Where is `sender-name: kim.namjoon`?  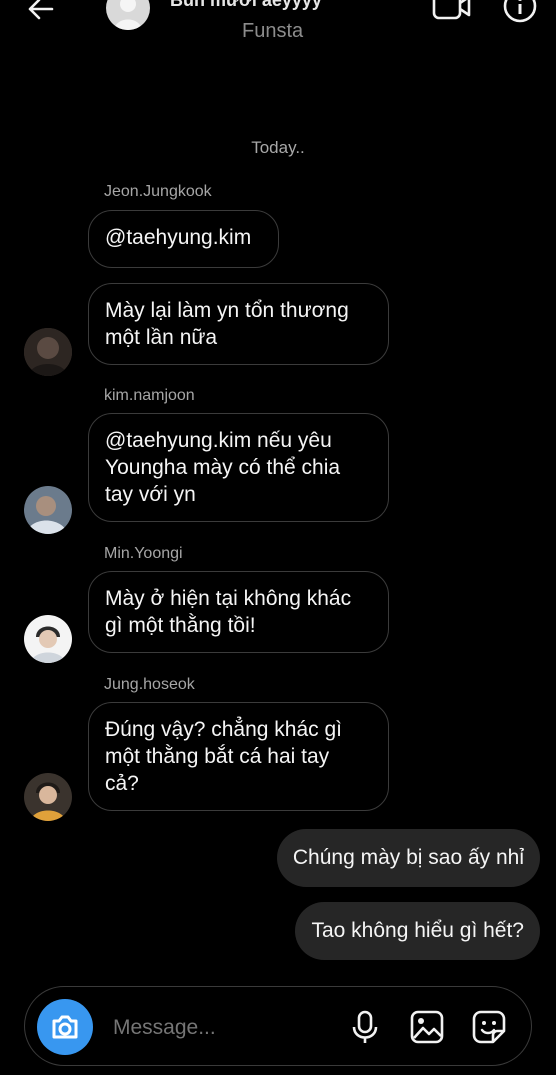
sender-name: kim.namjoon is located at coordinates (149, 395).